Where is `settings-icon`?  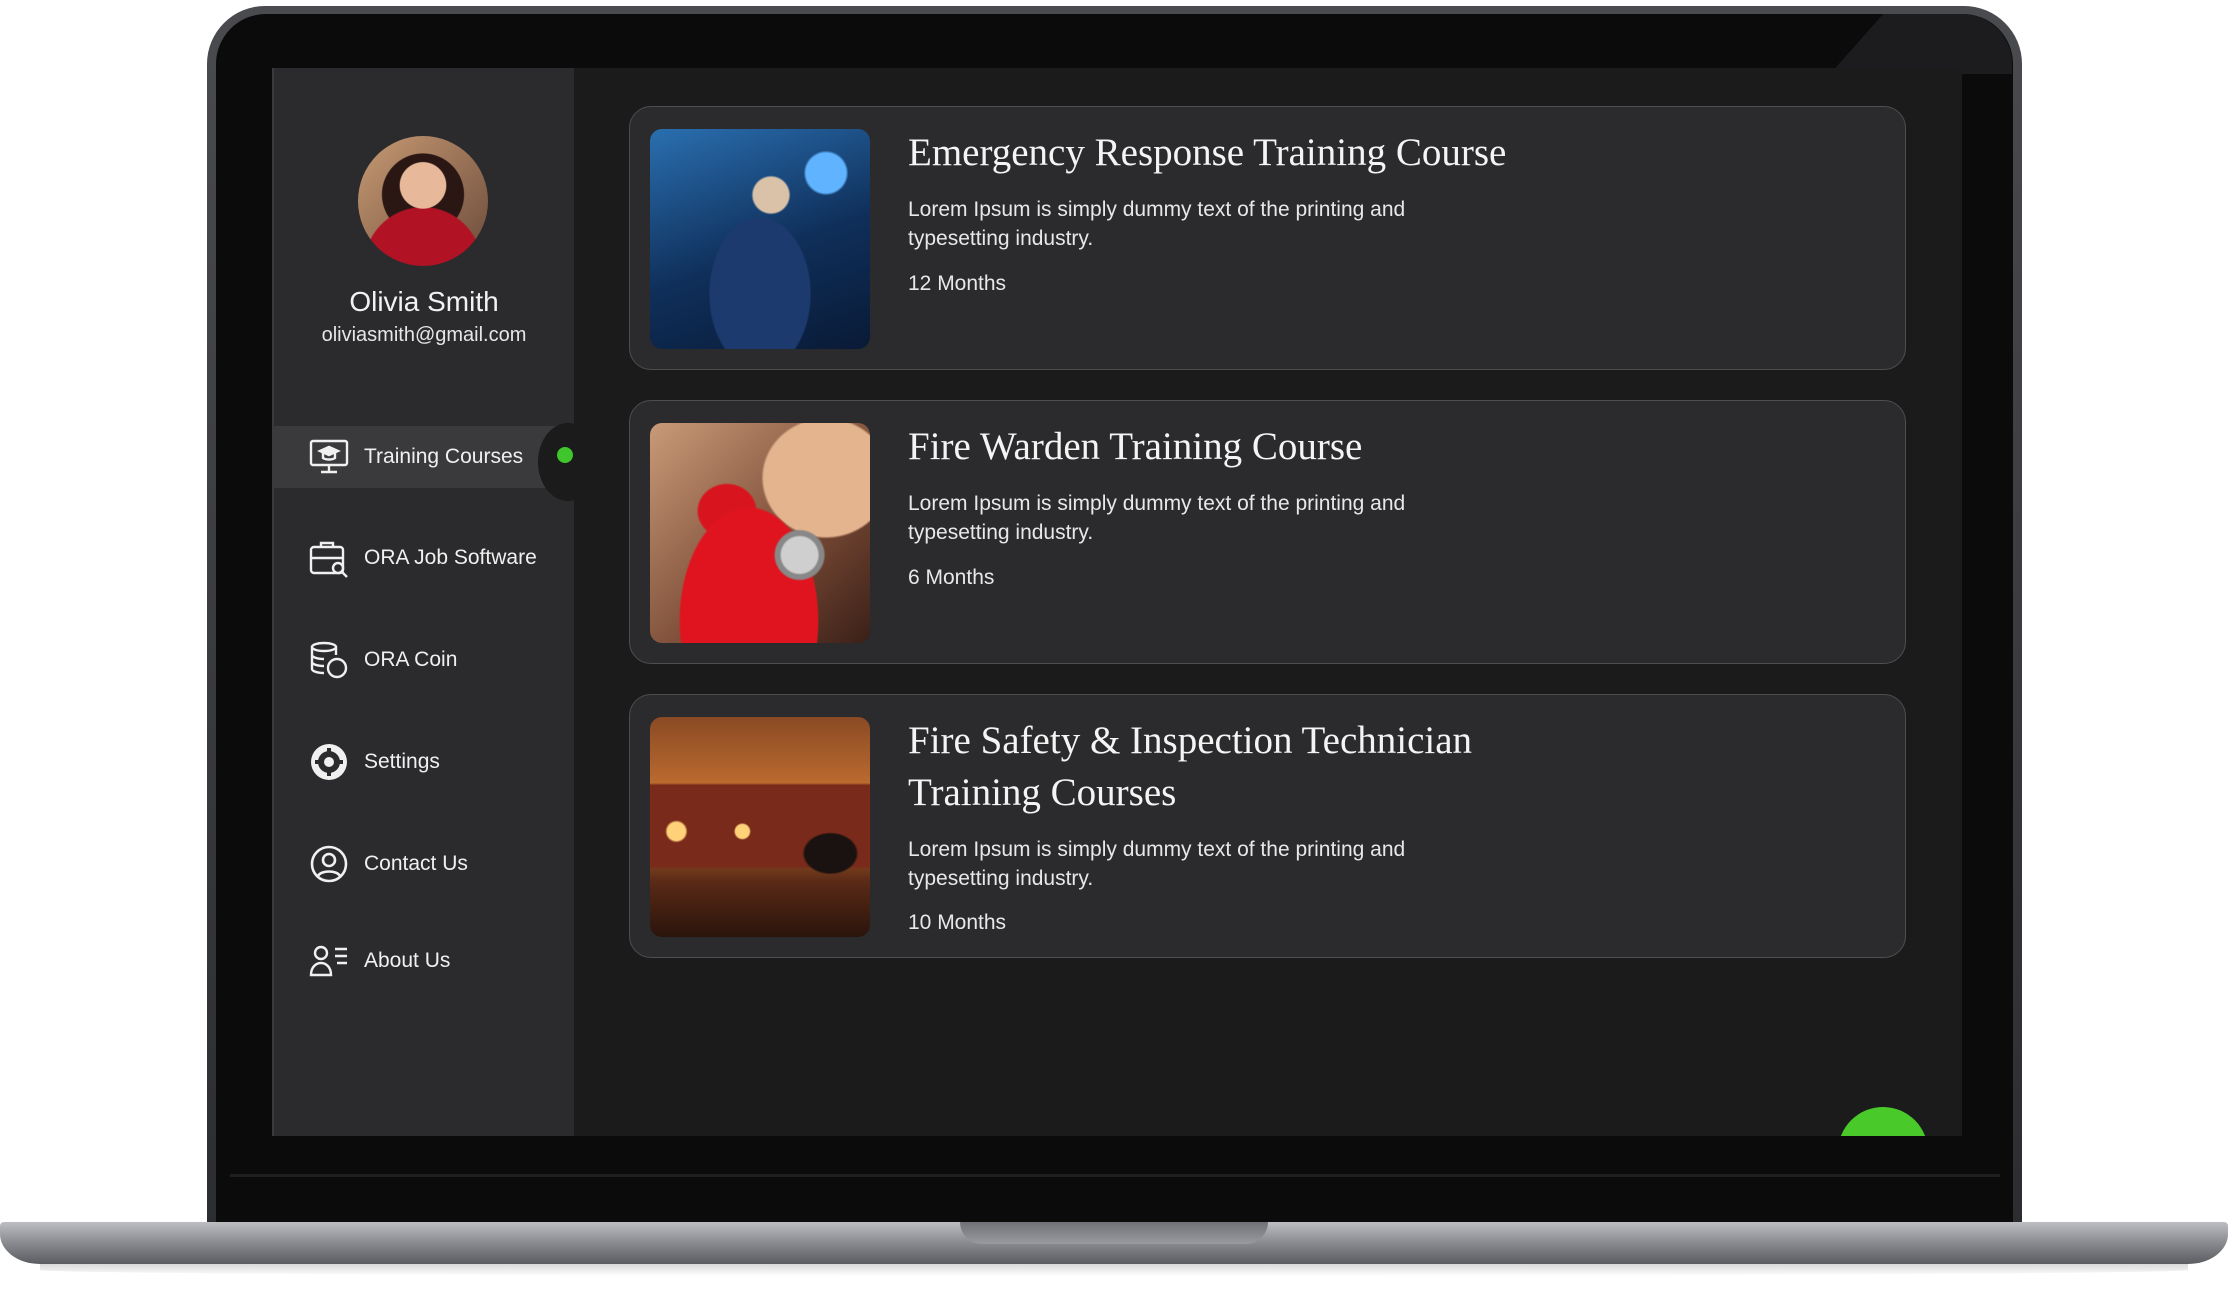
settings-icon is located at coordinates (329, 762).